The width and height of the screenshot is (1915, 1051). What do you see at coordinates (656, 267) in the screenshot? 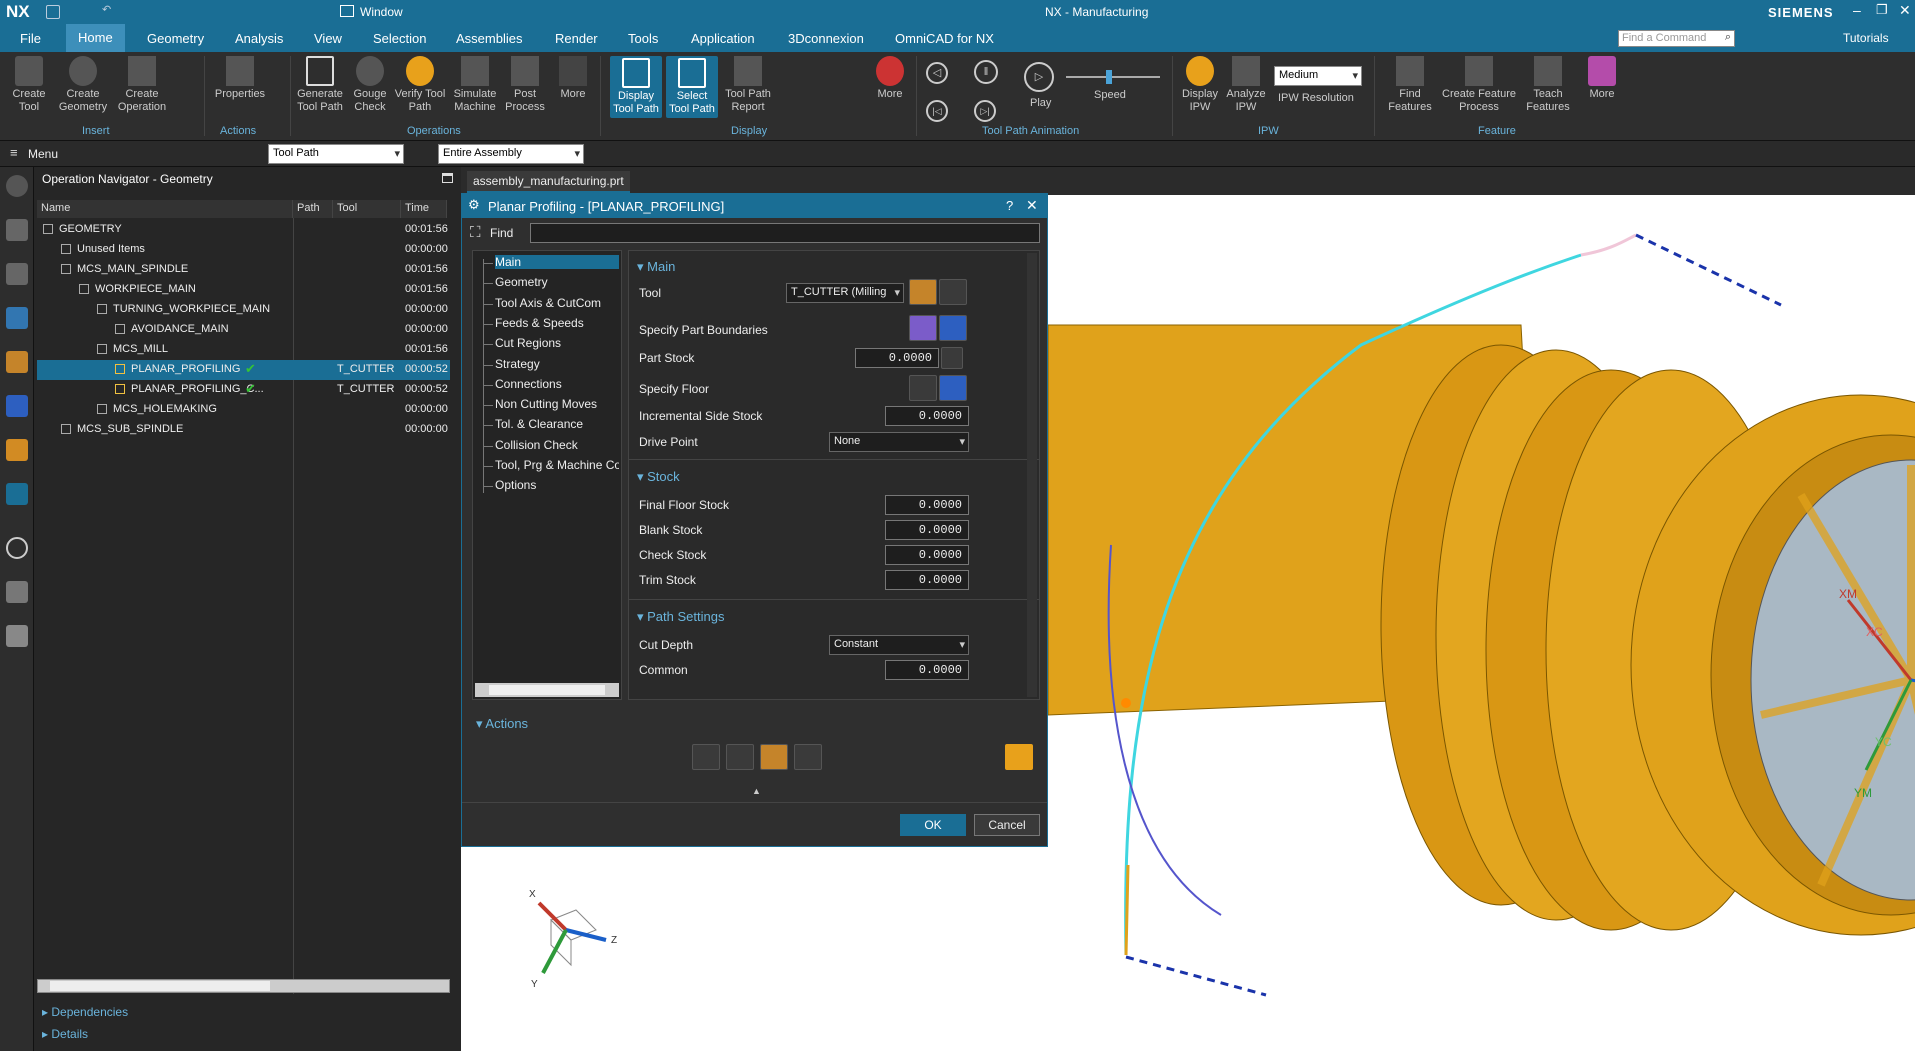
I see `main-section-header: ▾ Main` at bounding box center [656, 267].